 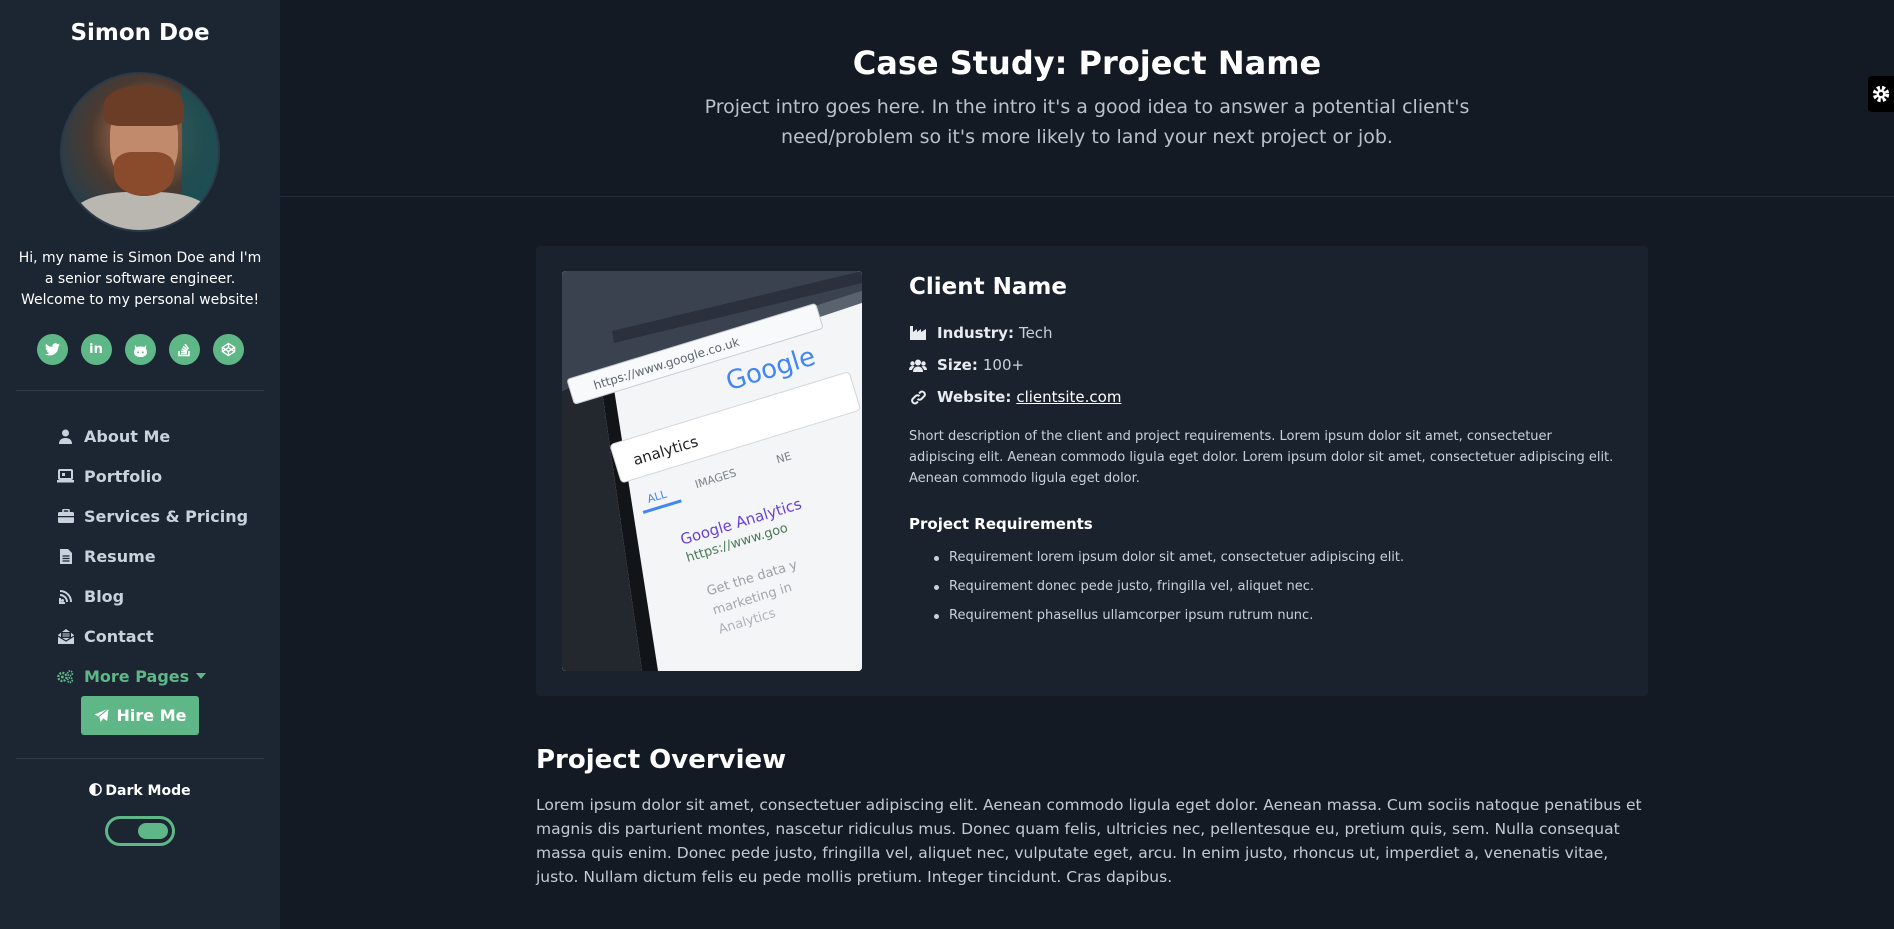 What do you see at coordinates (96, 789) in the screenshot?
I see `contrast-icon` at bounding box center [96, 789].